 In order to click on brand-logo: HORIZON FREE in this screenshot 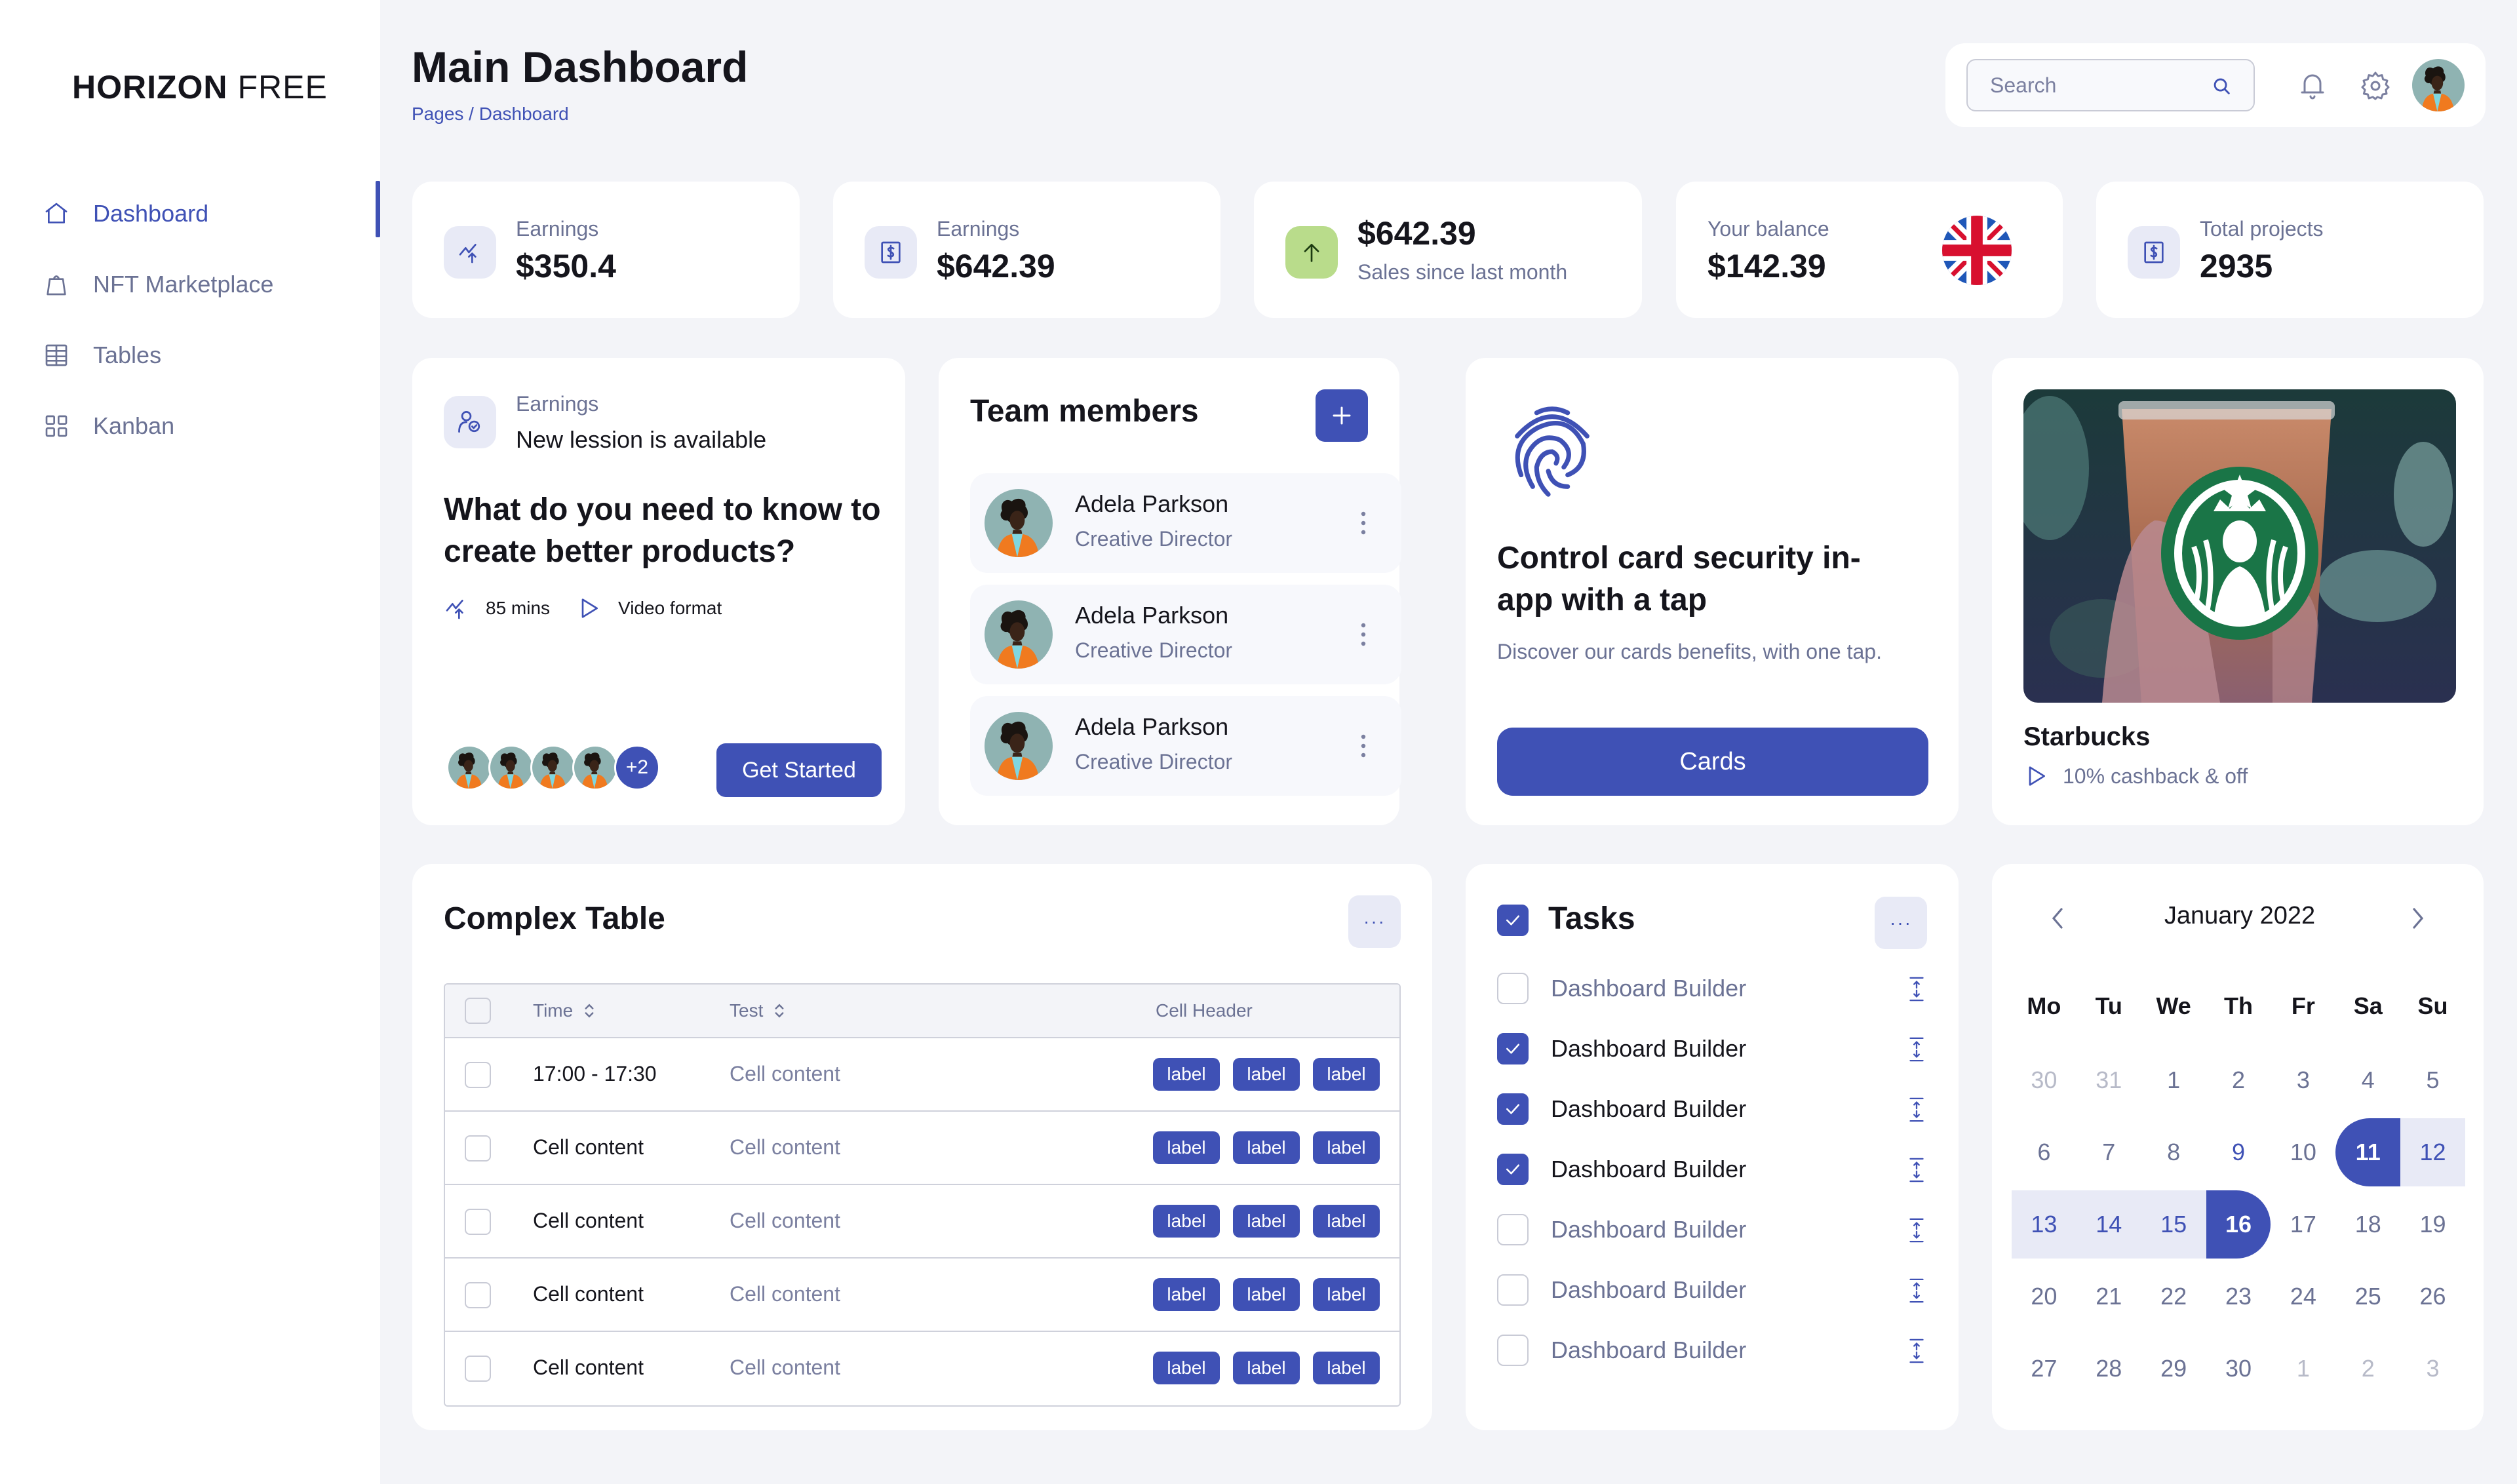, I will do `click(200, 87)`.